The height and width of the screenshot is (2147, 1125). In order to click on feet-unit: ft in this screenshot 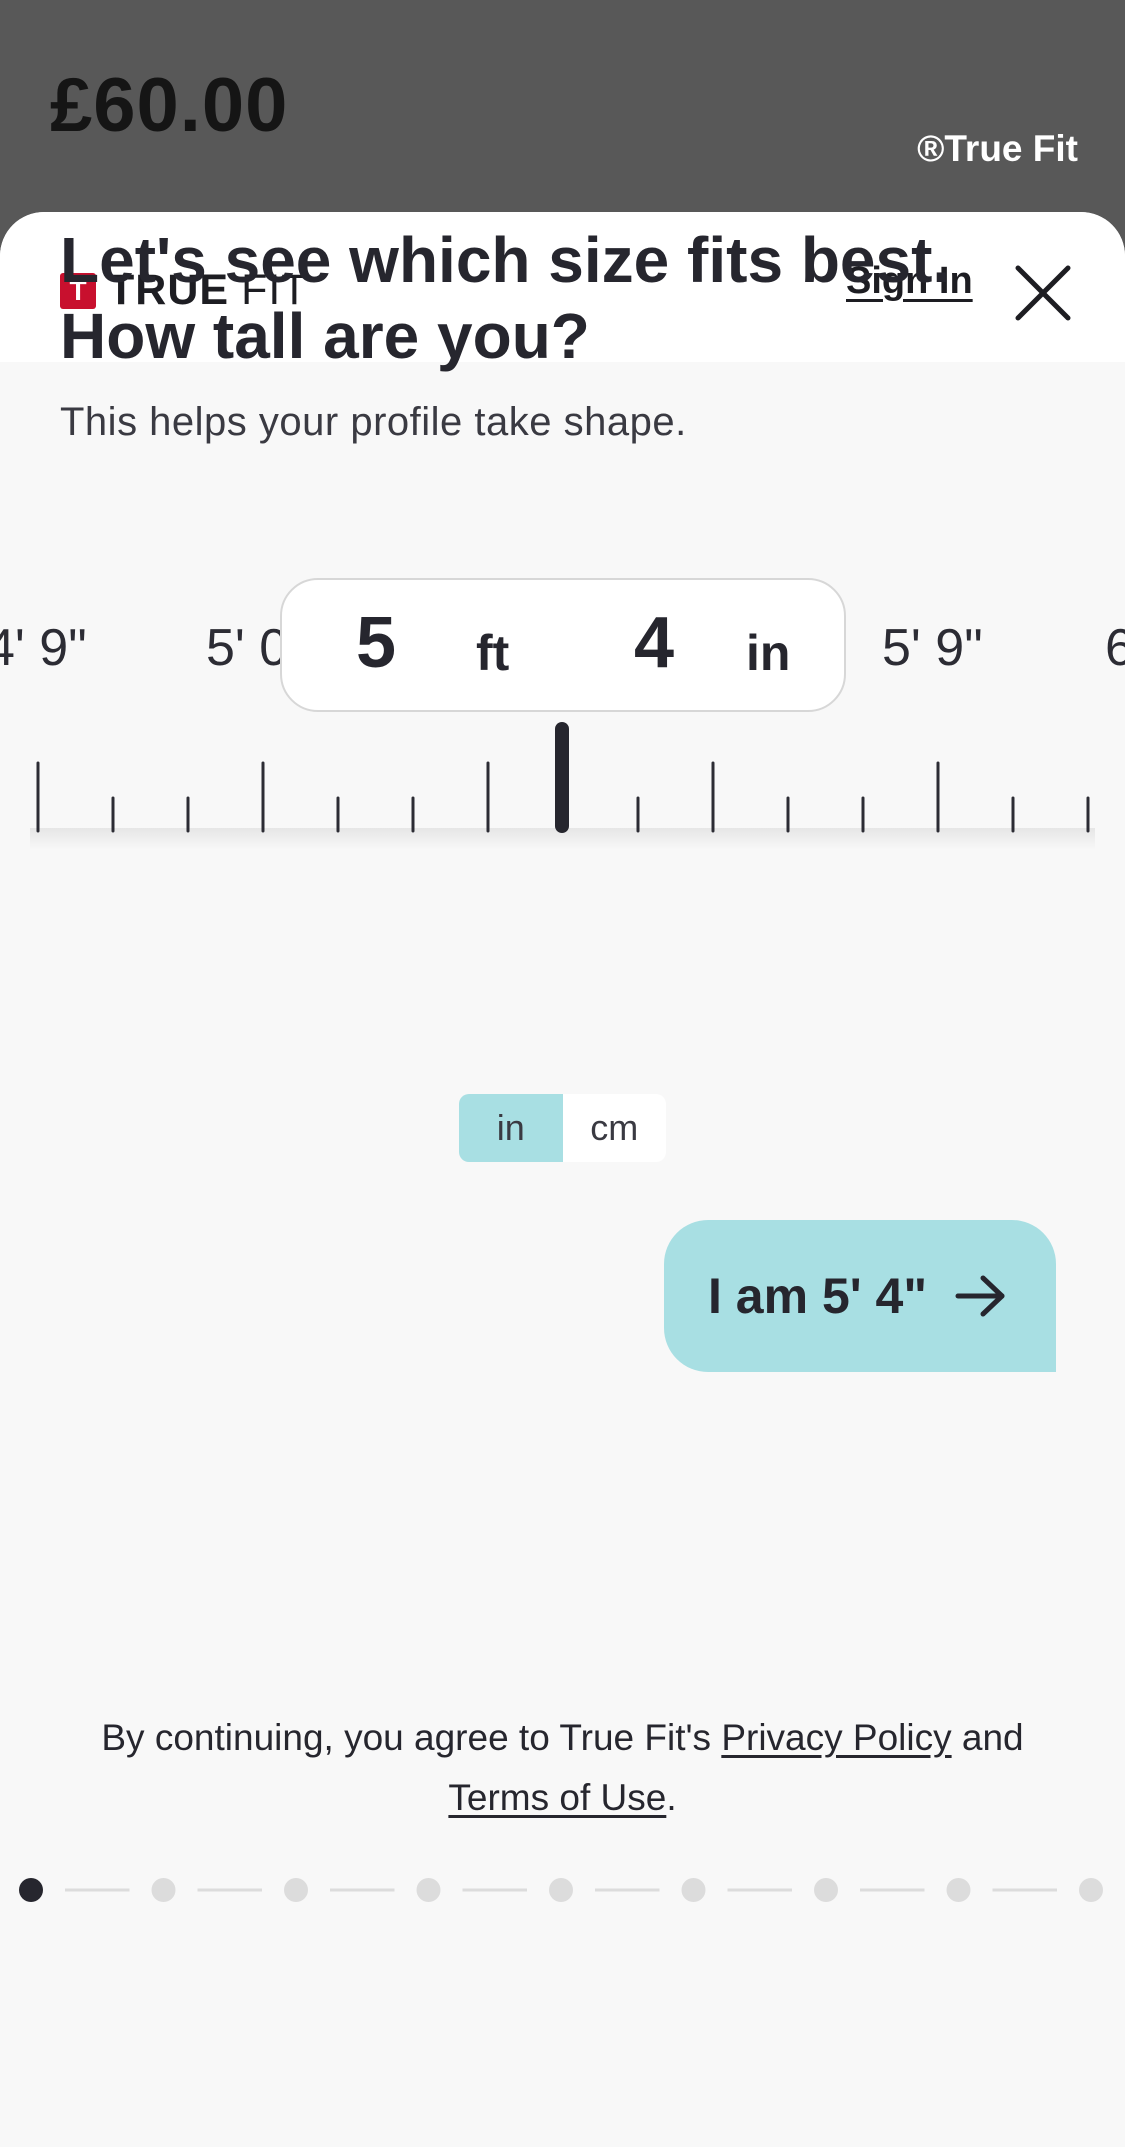, I will do `click(493, 653)`.